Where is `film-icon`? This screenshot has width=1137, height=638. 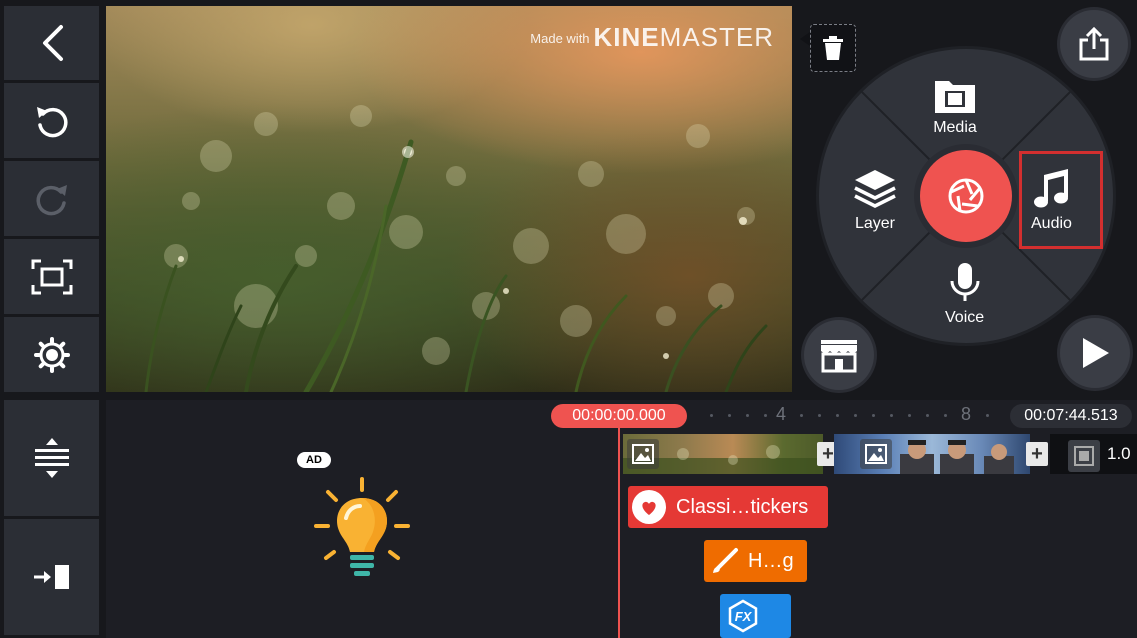
film-icon is located at coordinates (1084, 456).